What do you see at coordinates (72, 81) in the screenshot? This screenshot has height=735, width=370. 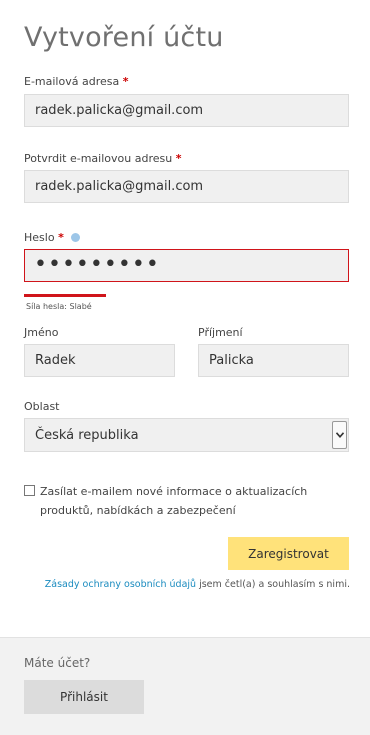 I see `email-label-text: E-mailová adresa` at bounding box center [72, 81].